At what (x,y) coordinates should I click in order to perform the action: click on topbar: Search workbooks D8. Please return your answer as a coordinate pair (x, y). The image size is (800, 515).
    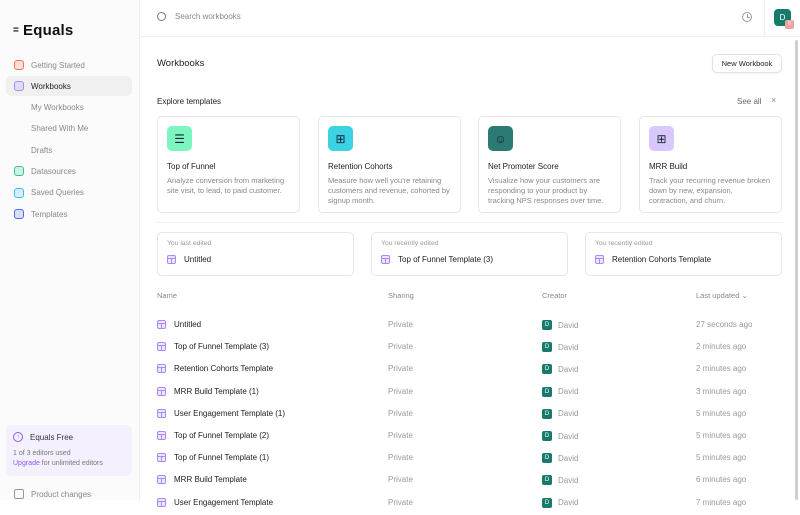
    Looking at the image, I should click on (470, 18).